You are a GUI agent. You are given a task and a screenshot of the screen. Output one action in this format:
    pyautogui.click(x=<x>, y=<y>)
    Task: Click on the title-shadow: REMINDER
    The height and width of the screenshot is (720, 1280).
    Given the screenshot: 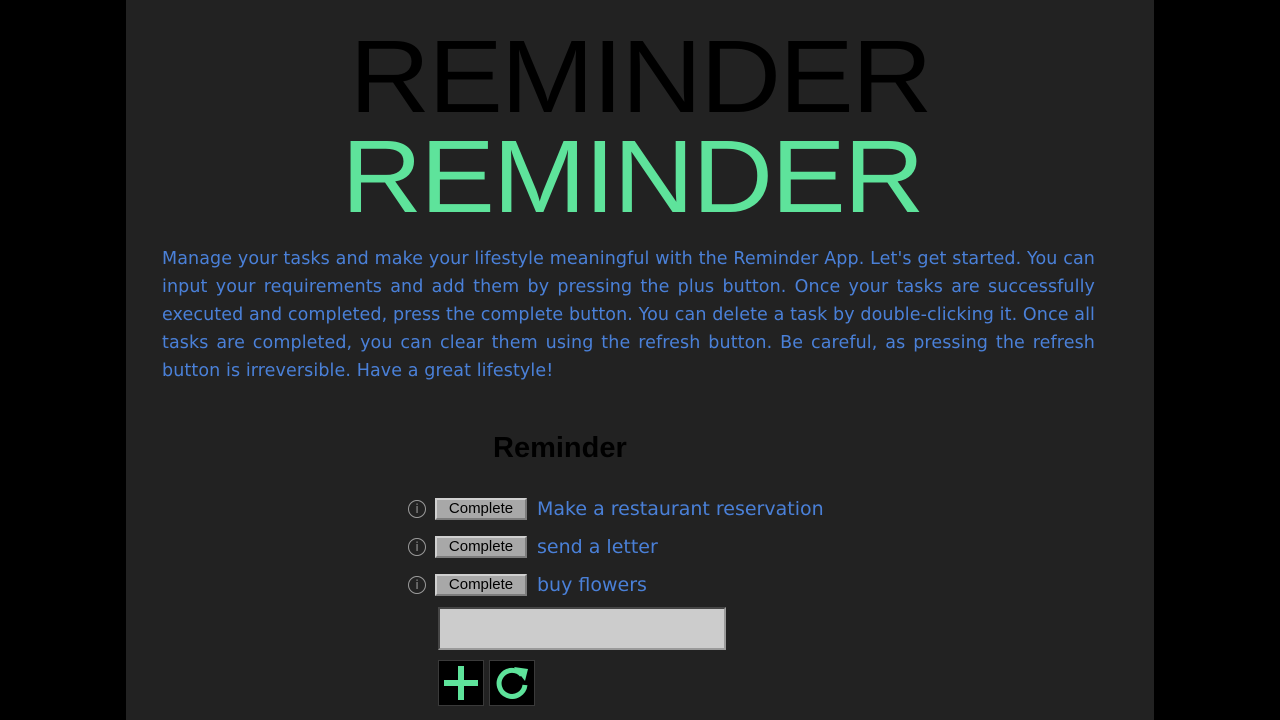 What is the action you would take?
    pyautogui.click(x=640, y=77)
    